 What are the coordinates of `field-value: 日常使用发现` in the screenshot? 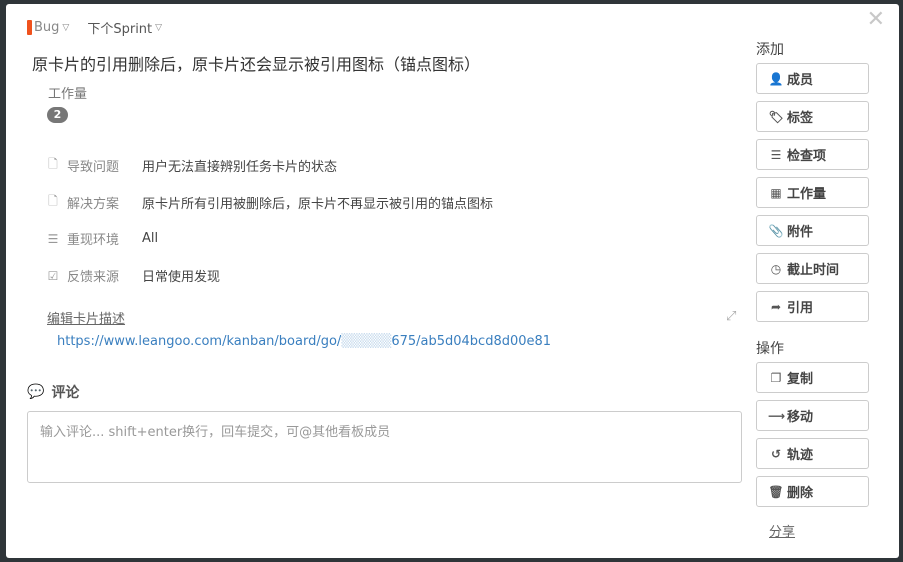 It's located at (181, 275).